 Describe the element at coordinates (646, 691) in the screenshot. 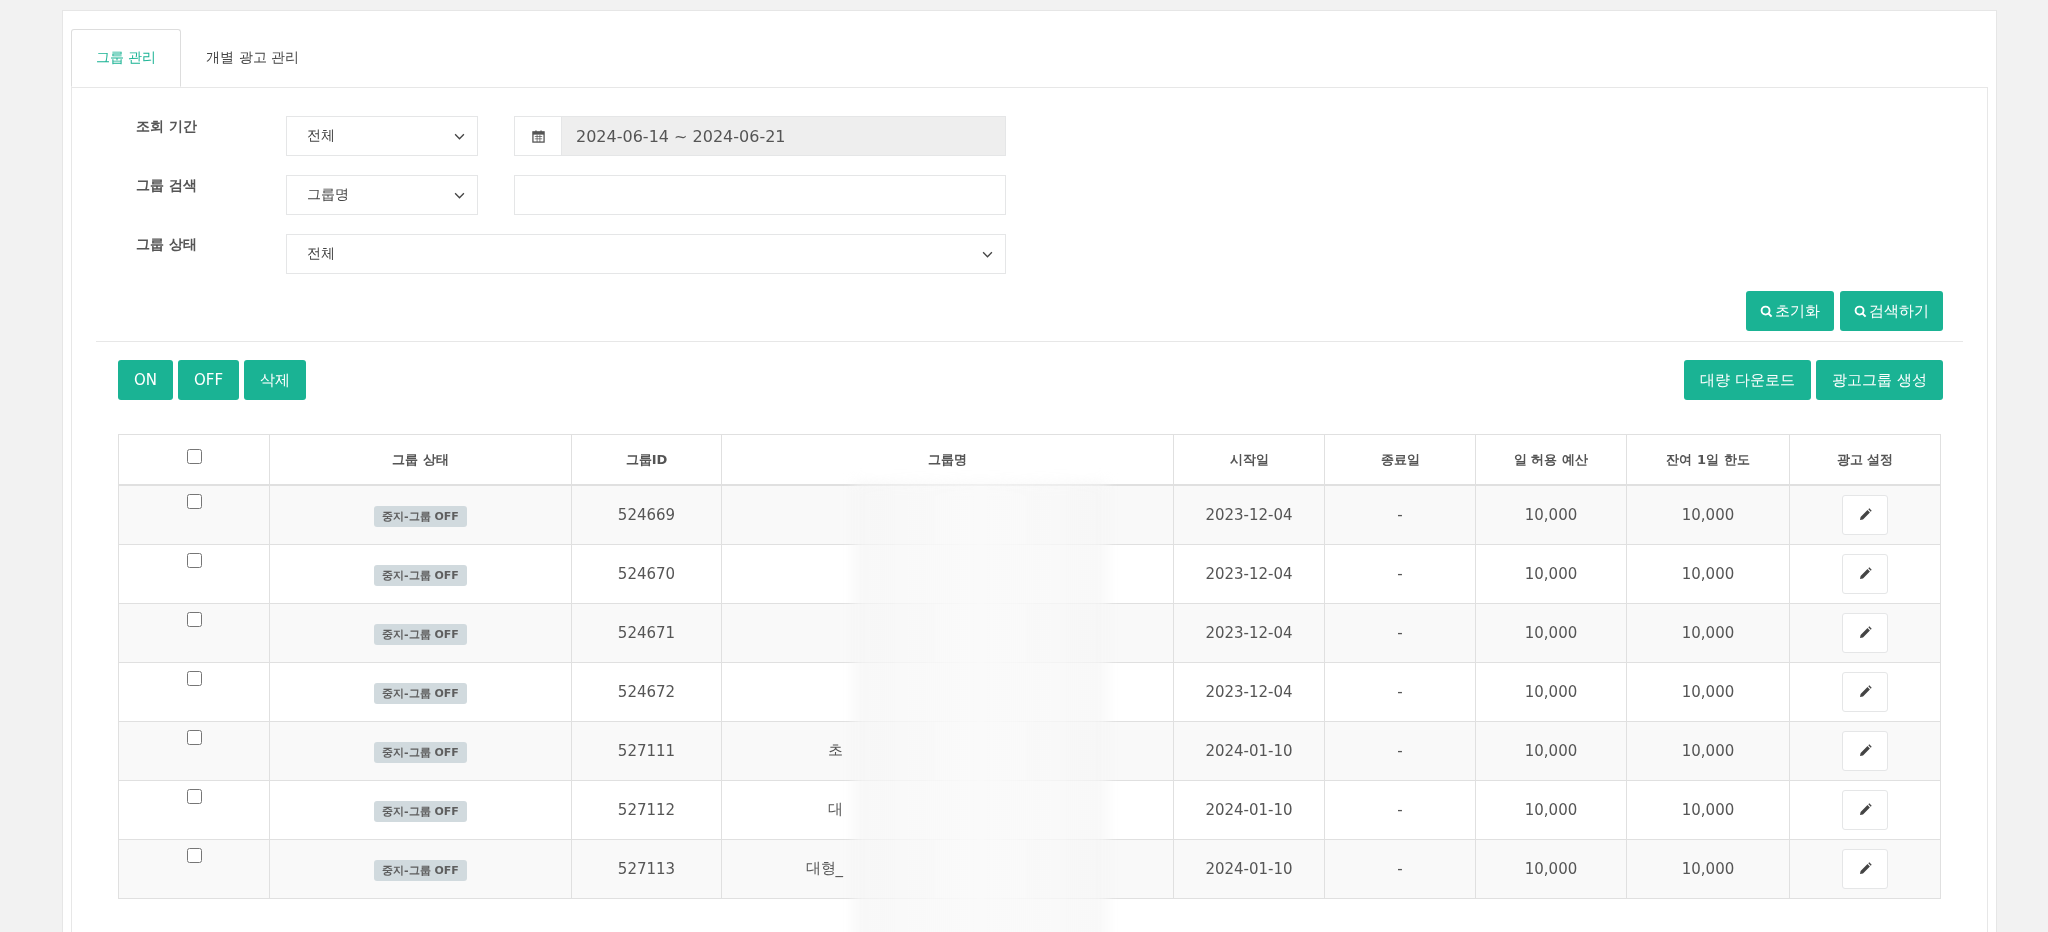

I see `table-cell: 524672` at that location.